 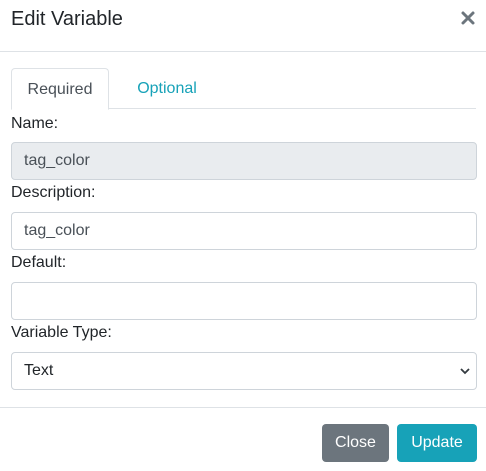 What do you see at coordinates (244, 231) in the screenshot?
I see `description-field: tag_color` at bounding box center [244, 231].